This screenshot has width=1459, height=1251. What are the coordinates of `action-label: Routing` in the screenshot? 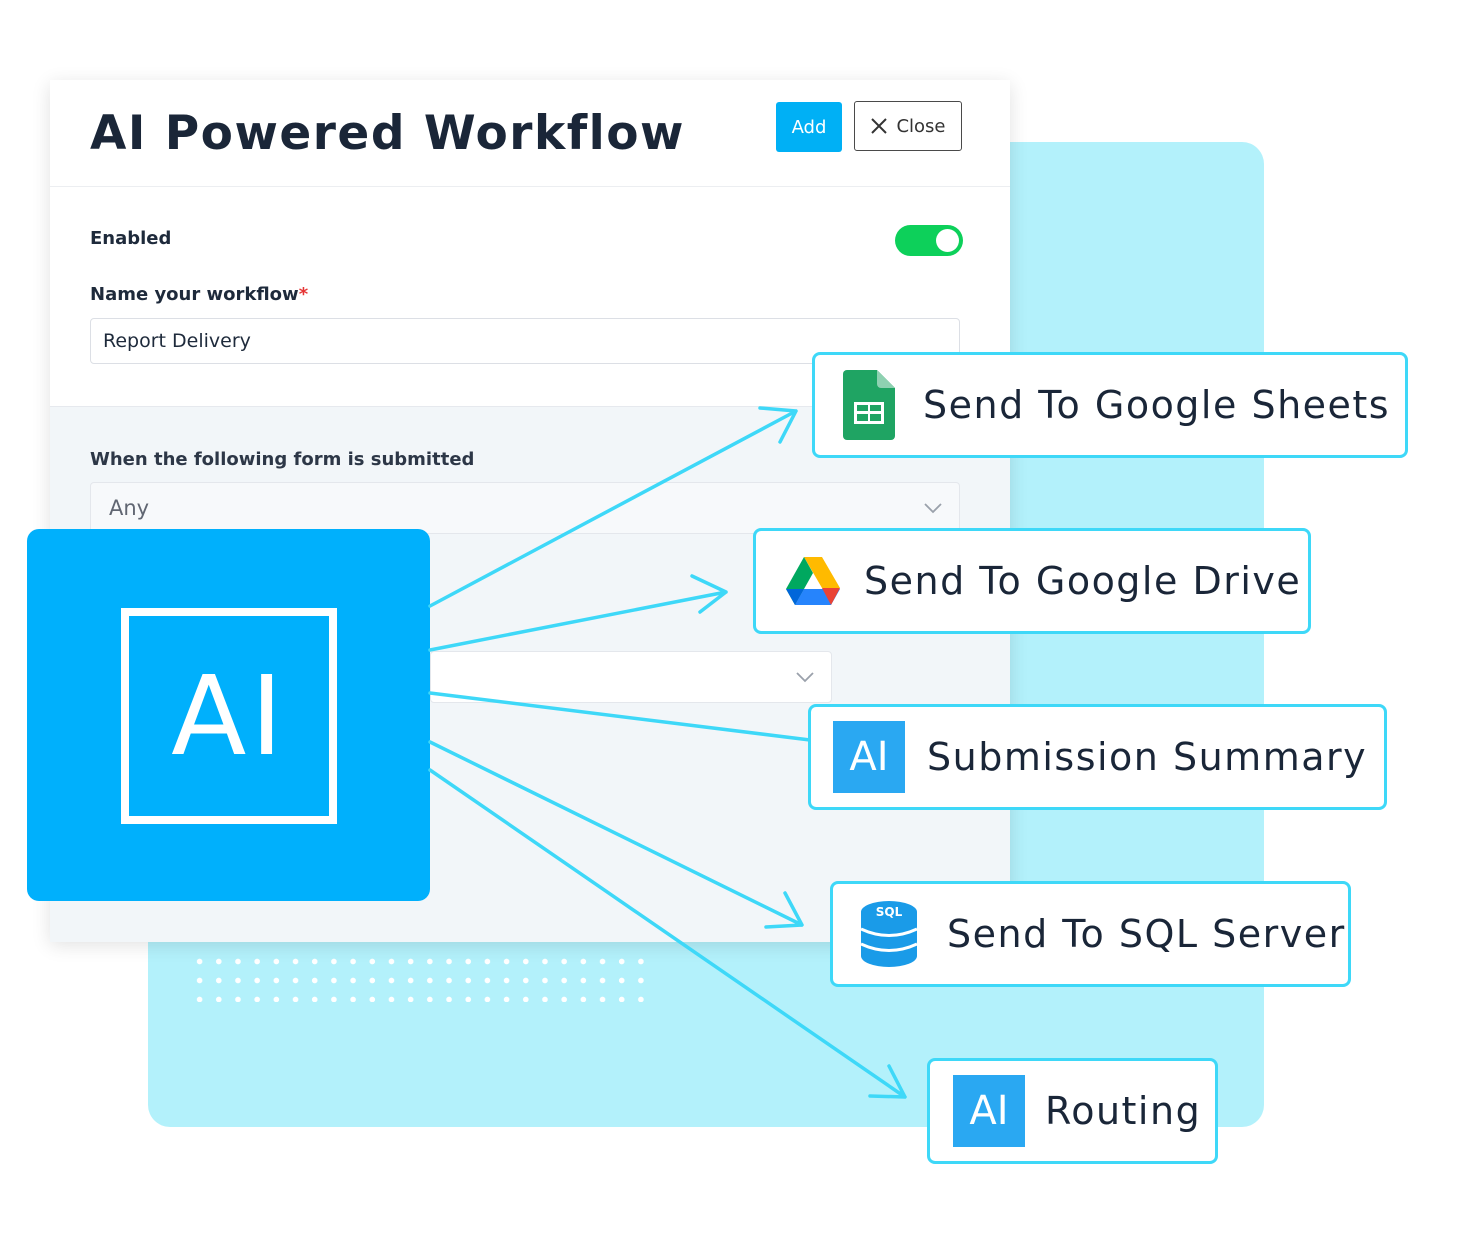 It's located at (1123, 1111).